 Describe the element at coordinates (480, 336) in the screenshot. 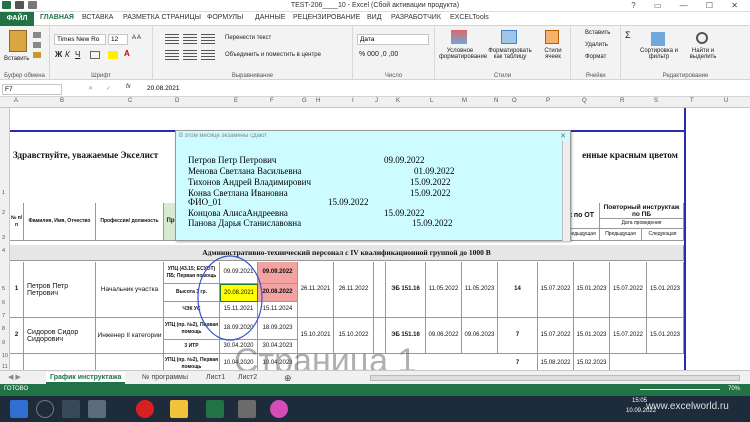

I see `r2-m: 09.06.2023` at that location.